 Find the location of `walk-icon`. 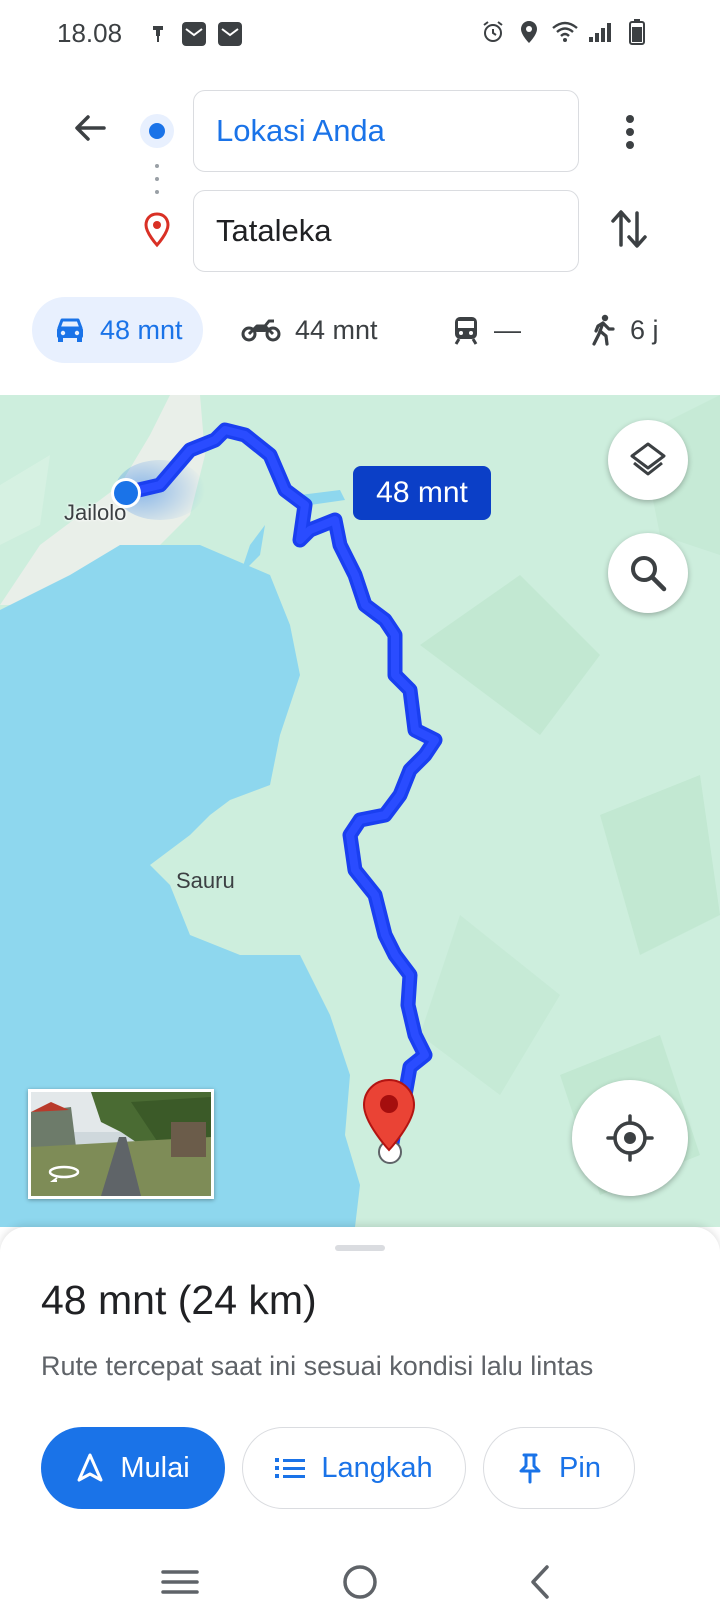

walk-icon is located at coordinates (603, 330).